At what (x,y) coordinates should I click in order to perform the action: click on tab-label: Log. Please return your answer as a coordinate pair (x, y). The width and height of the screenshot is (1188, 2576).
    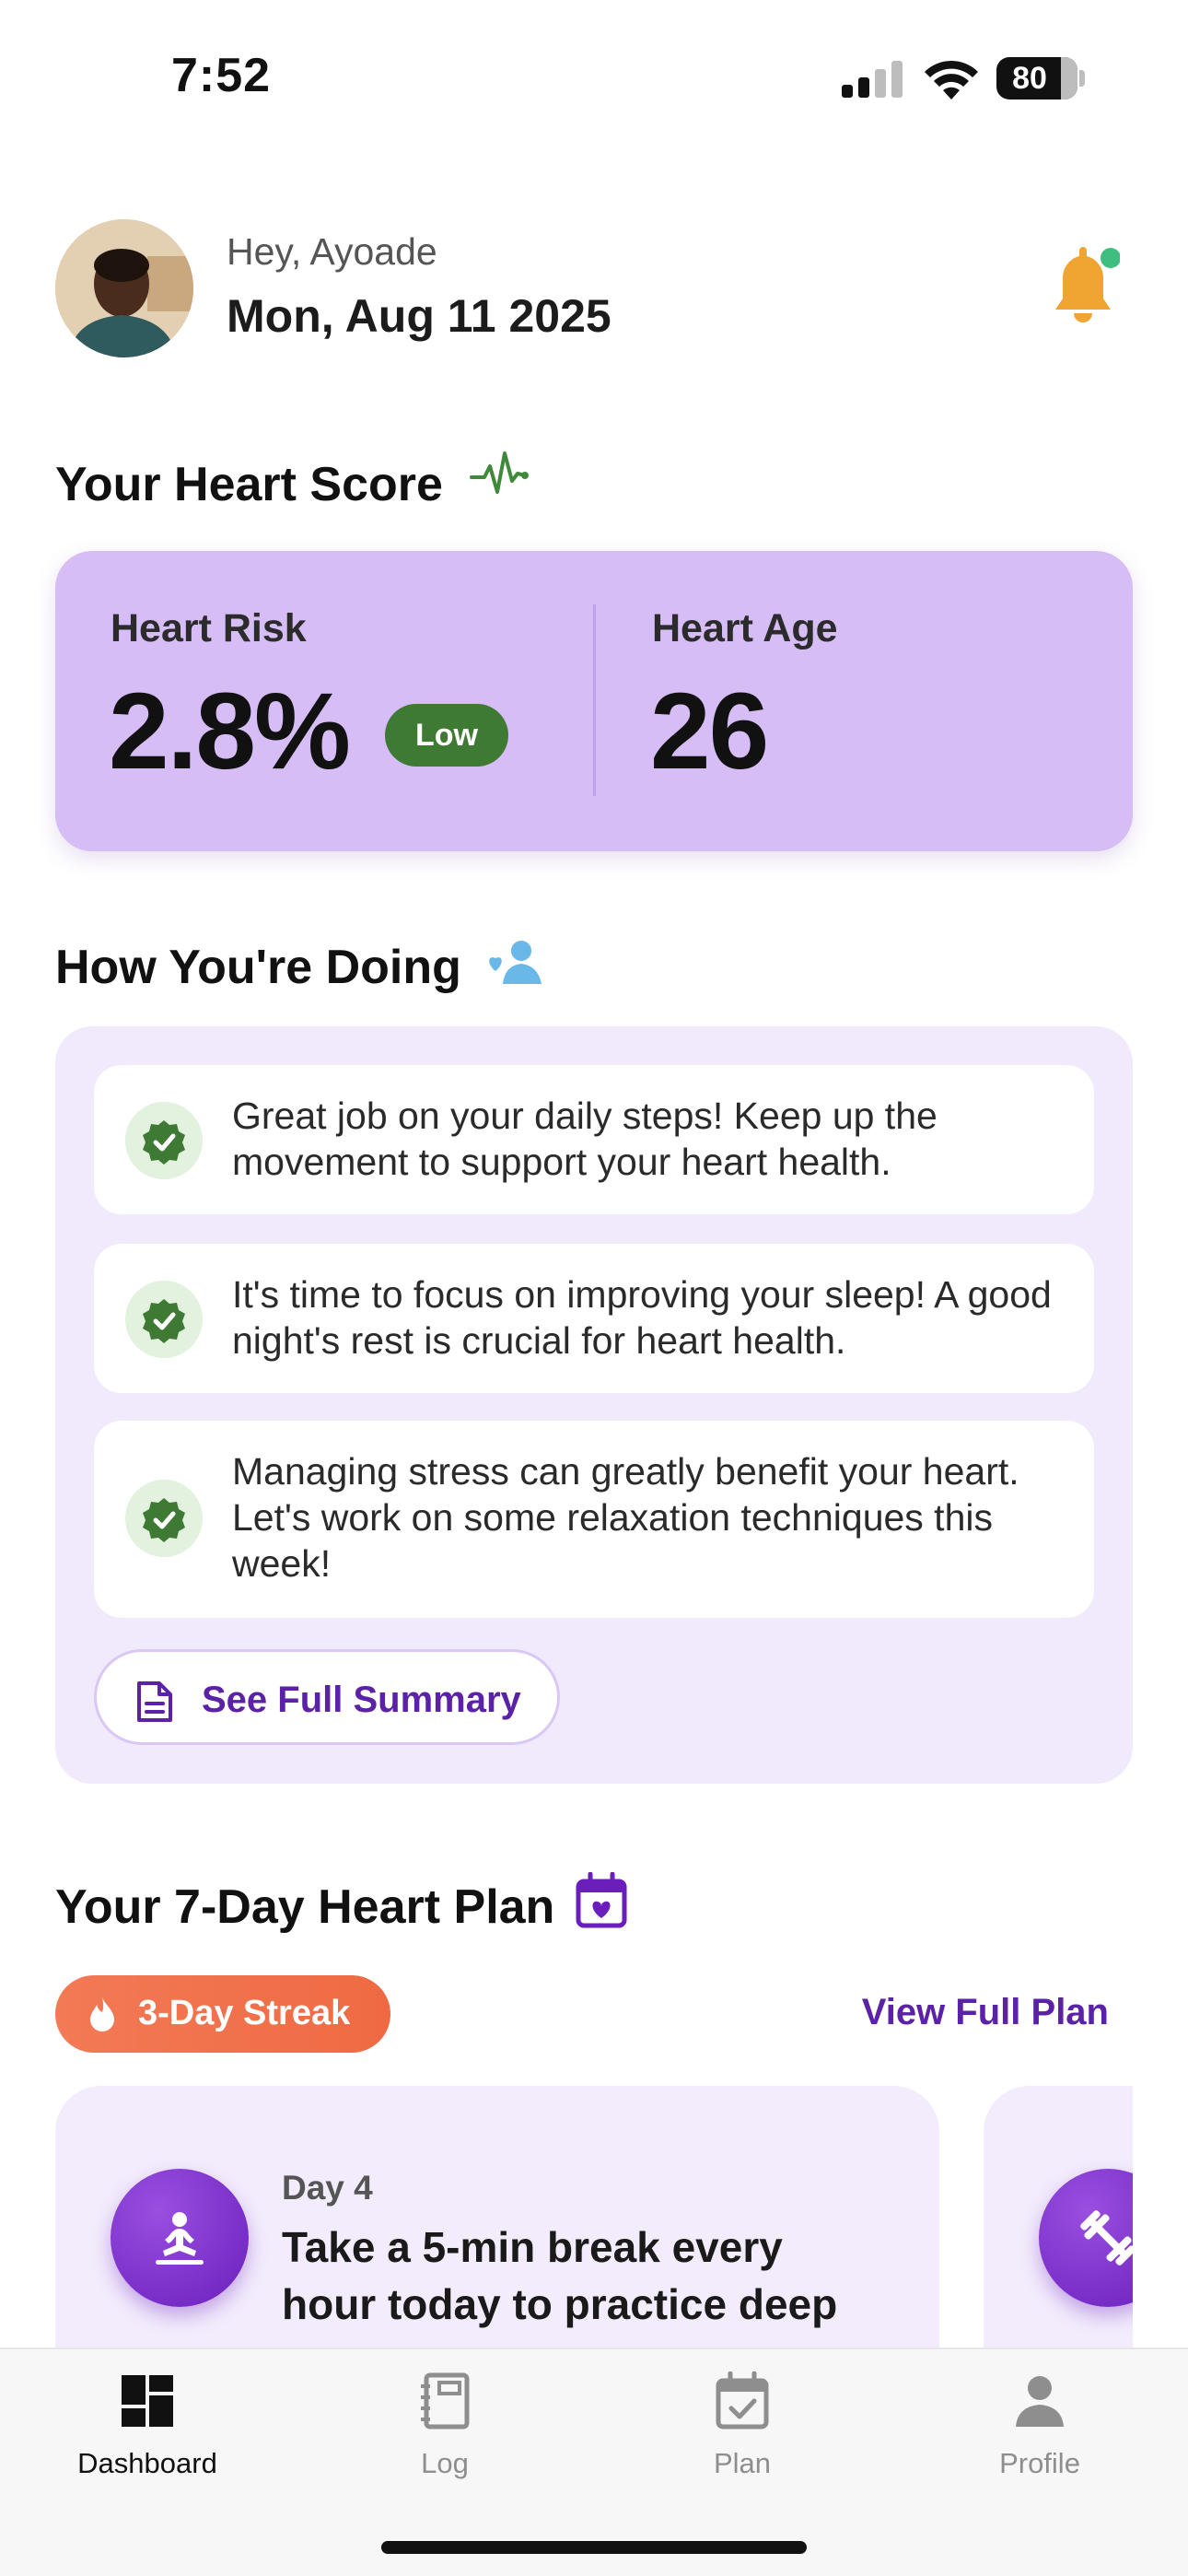
    Looking at the image, I should click on (445, 2463).